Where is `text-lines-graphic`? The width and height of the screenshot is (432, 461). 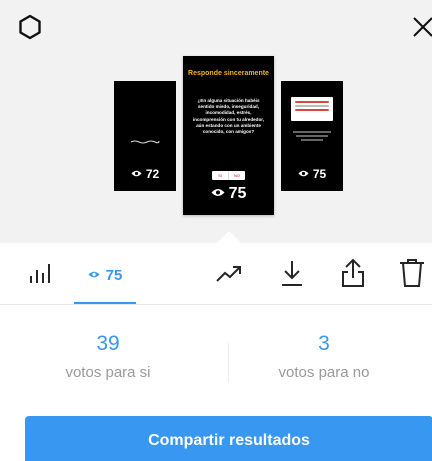
text-lines-graphic is located at coordinates (312, 136).